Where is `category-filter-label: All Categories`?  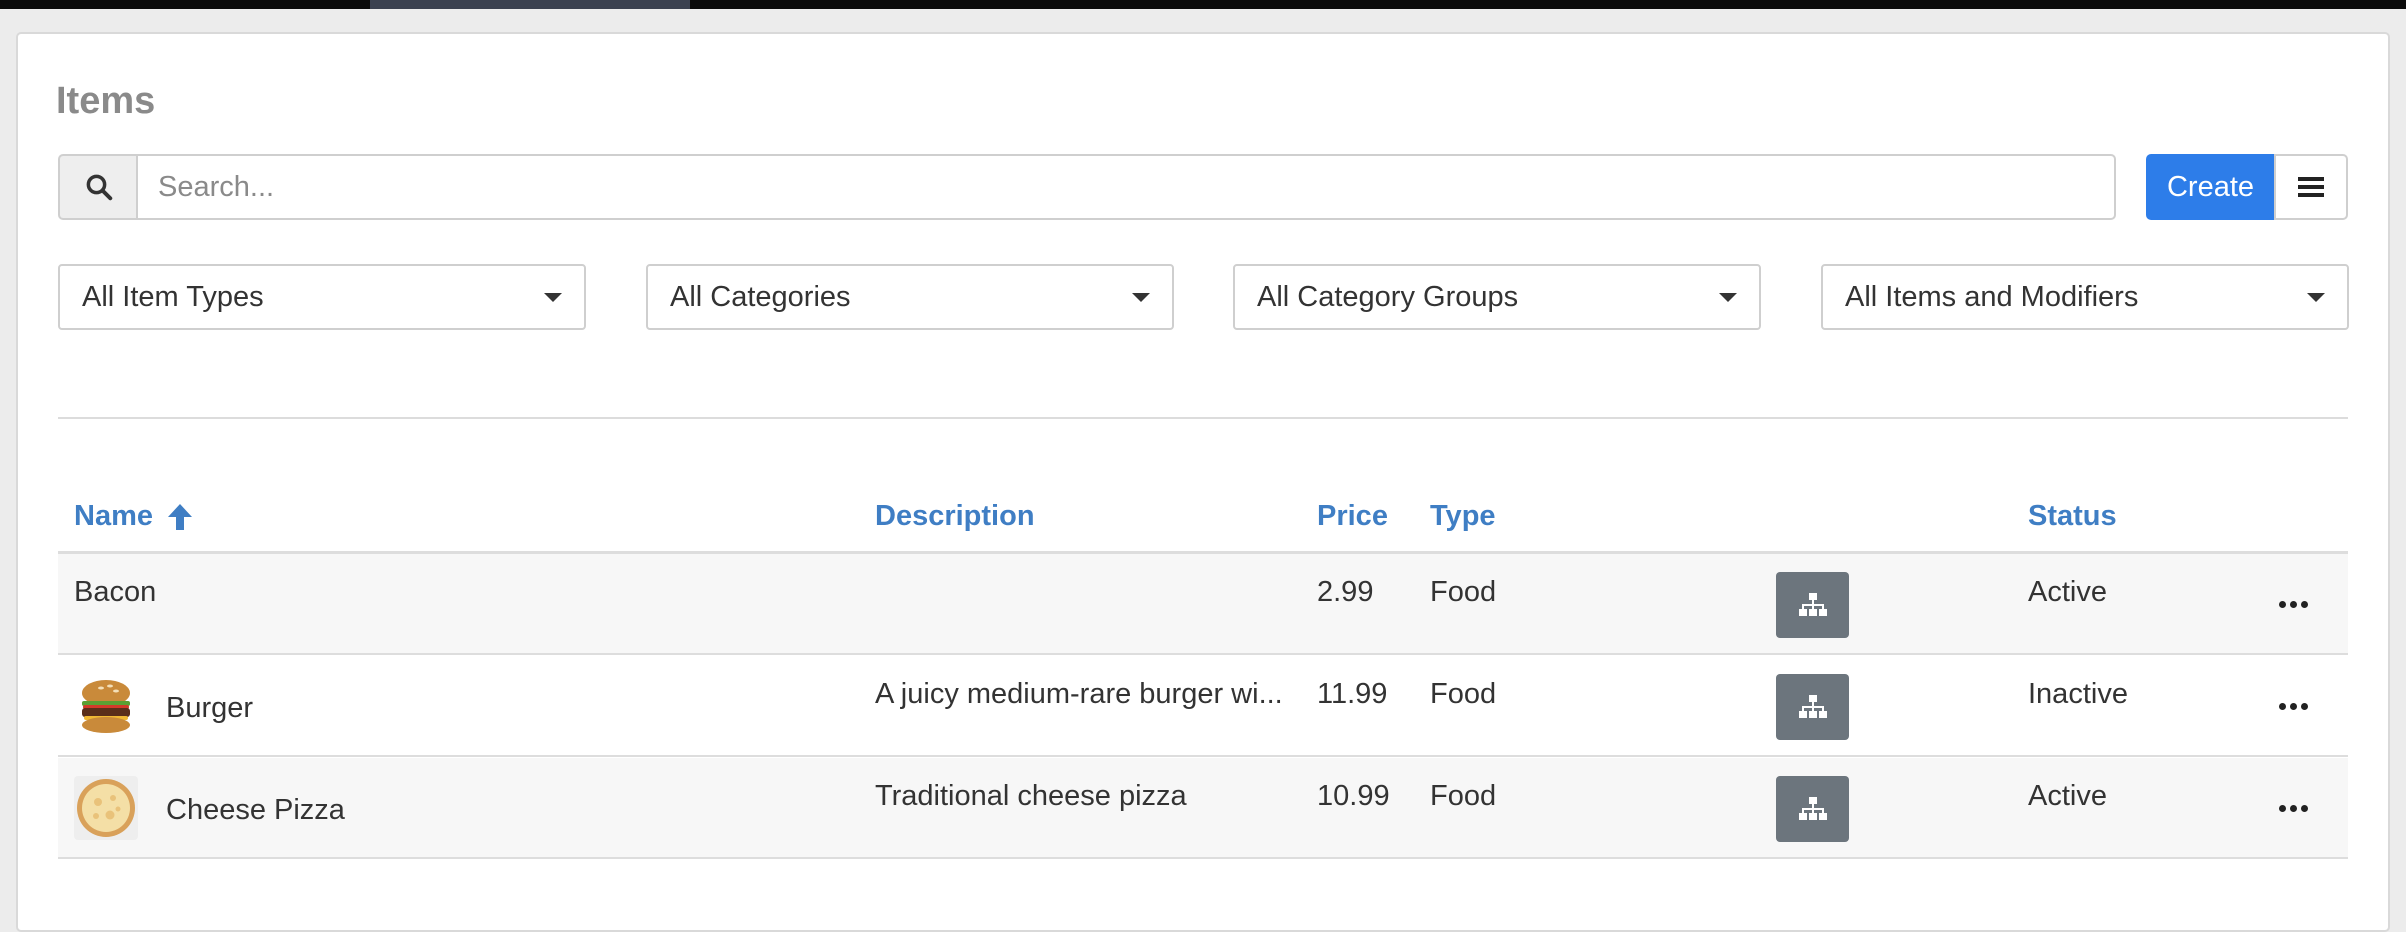
category-filter-label: All Categories is located at coordinates (760, 296).